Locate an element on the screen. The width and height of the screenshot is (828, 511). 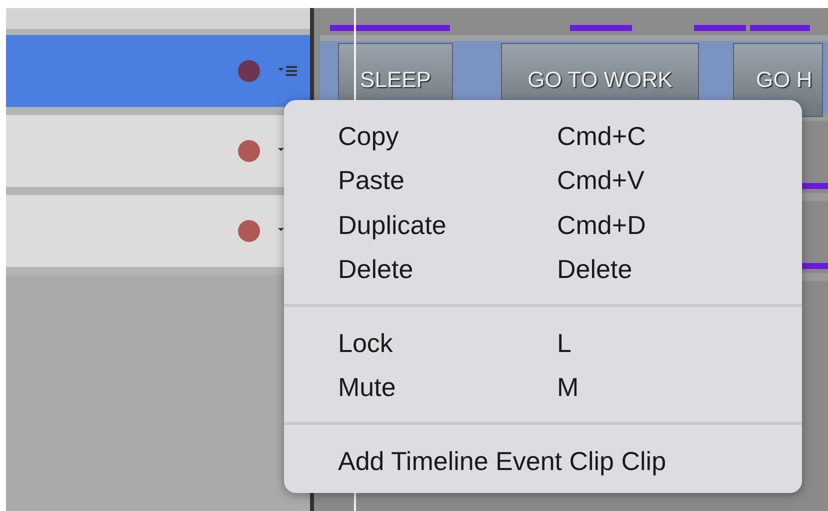
menu-item: Lock L is located at coordinates (570, 343).